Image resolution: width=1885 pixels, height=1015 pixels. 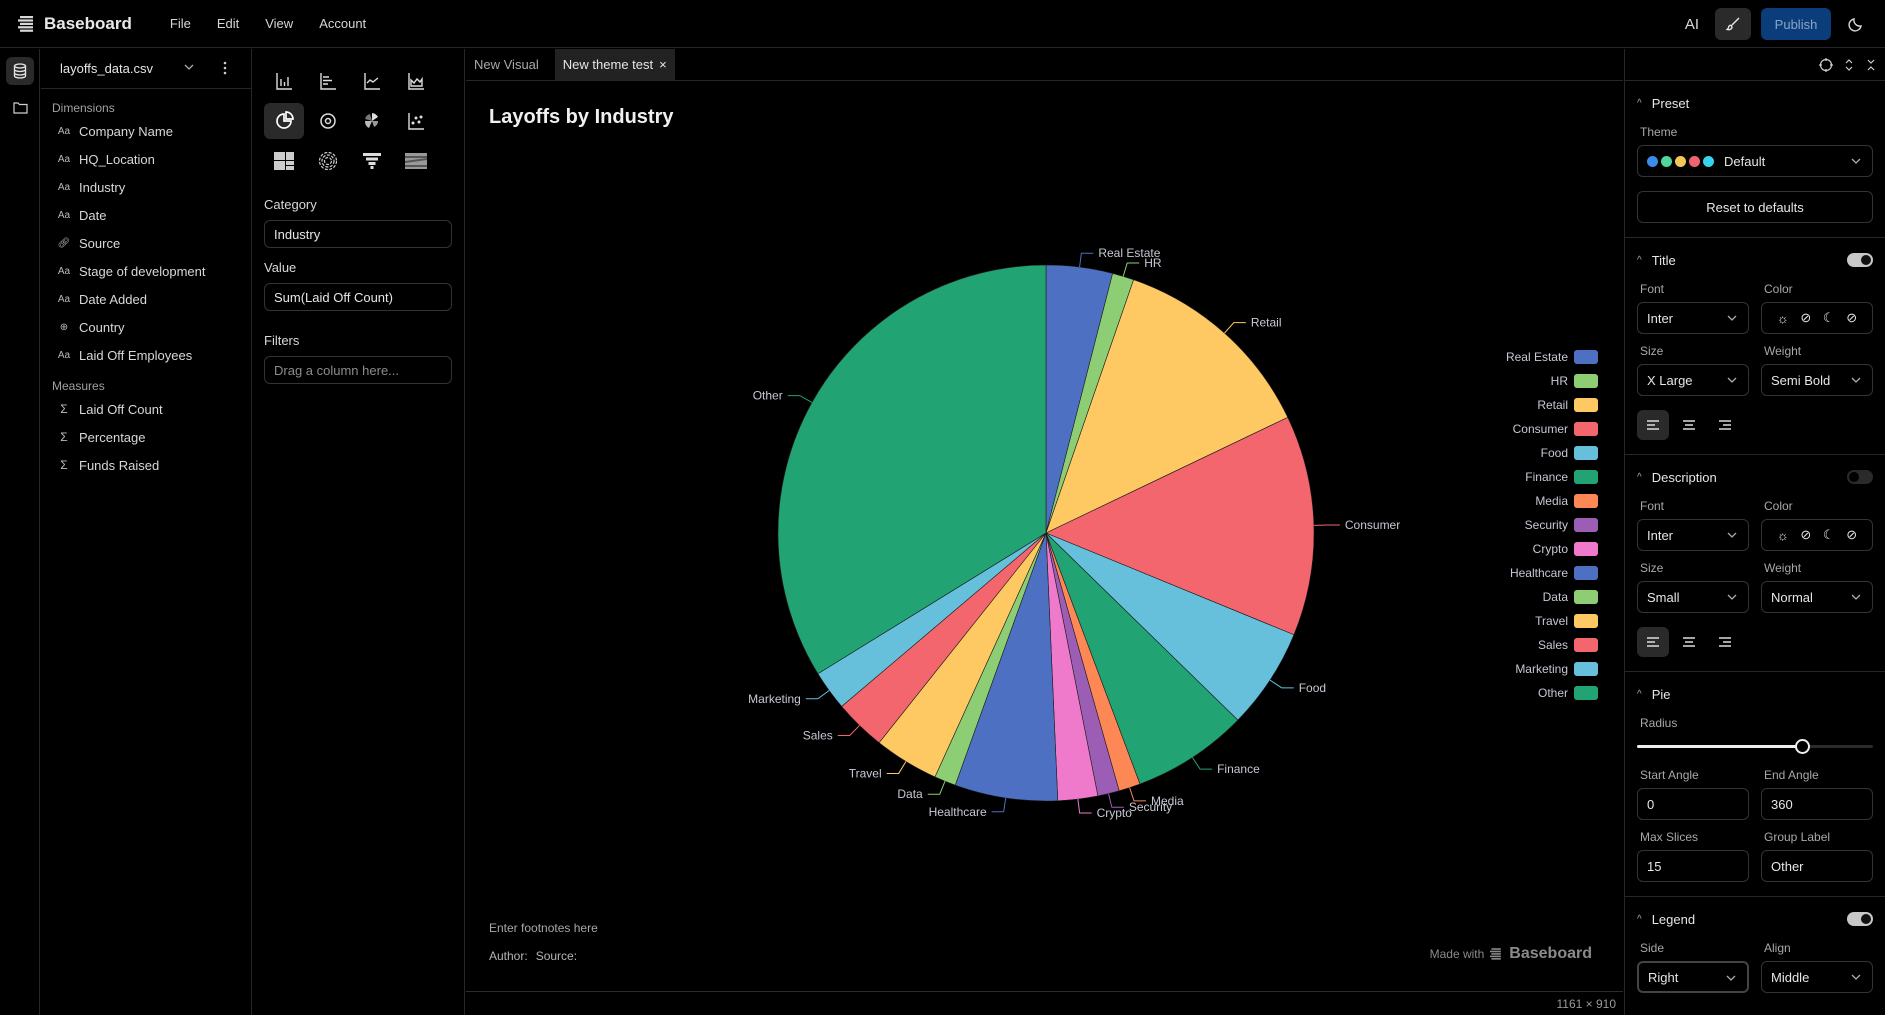 I want to click on field-item: Aa Stage of development, so click(x=146, y=271).